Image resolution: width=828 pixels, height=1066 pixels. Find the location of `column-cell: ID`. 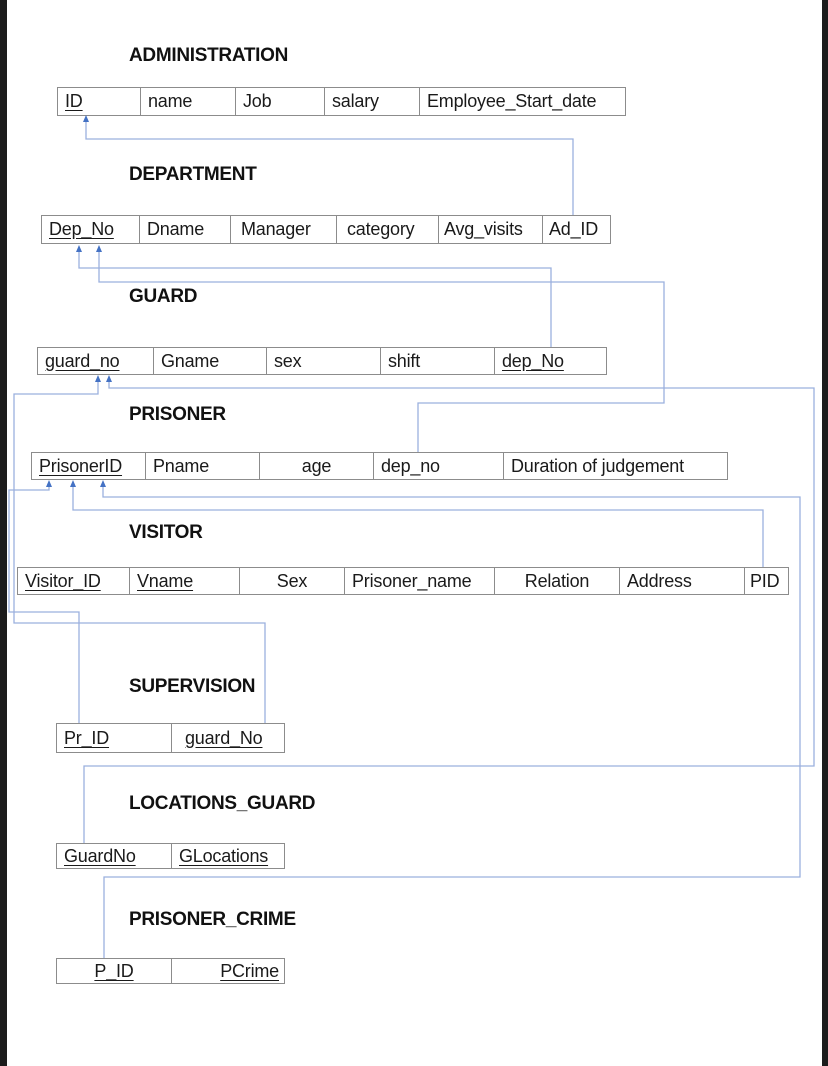

column-cell: ID is located at coordinates (99, 101).